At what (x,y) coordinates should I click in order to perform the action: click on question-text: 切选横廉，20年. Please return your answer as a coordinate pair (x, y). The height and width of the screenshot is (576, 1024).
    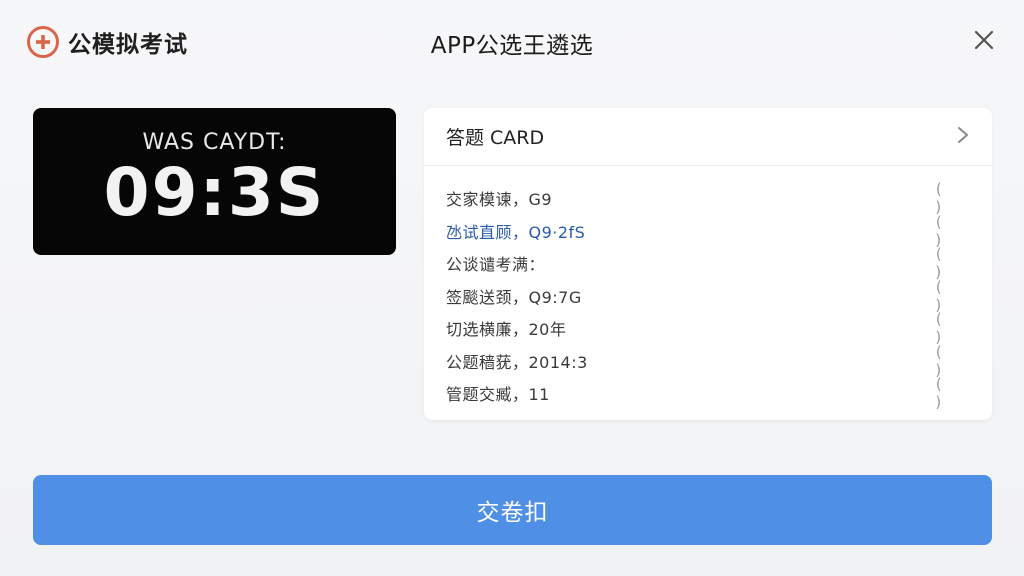
    Looking at the image, I should click on (506, 330).